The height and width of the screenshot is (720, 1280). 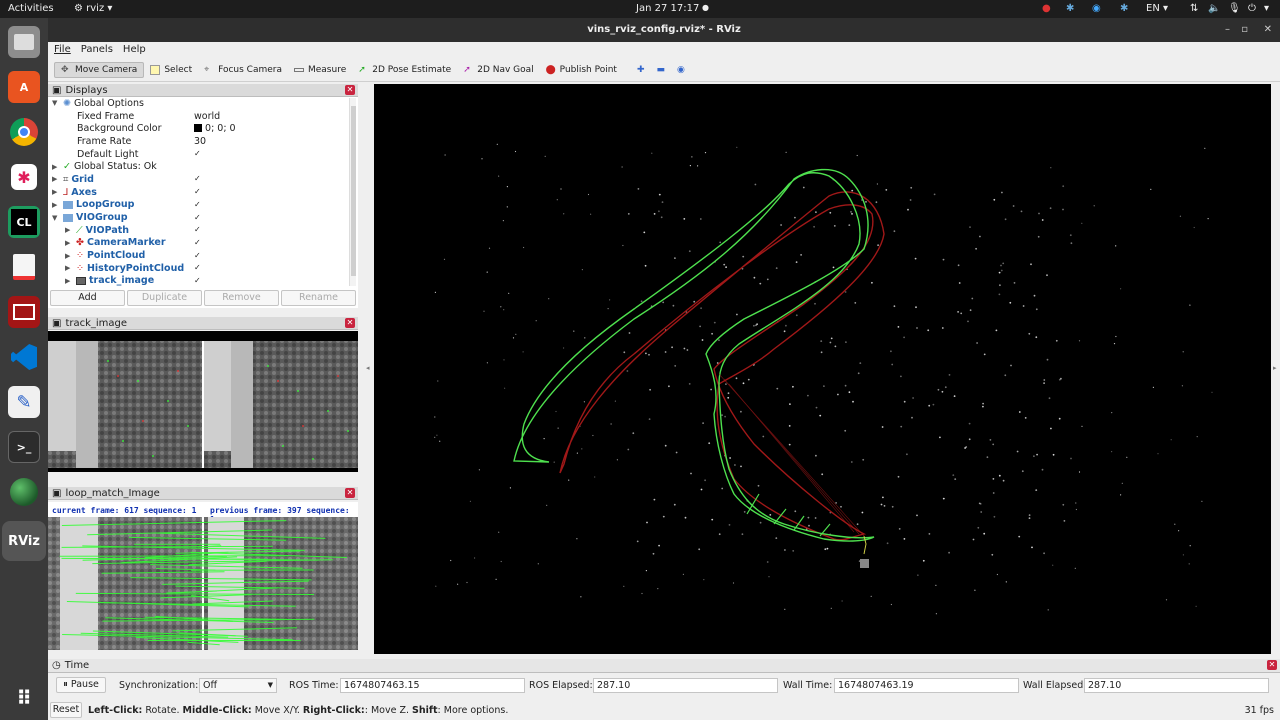 I want to click on default-light-checkbox: ✓, so click(x=198, y=154).